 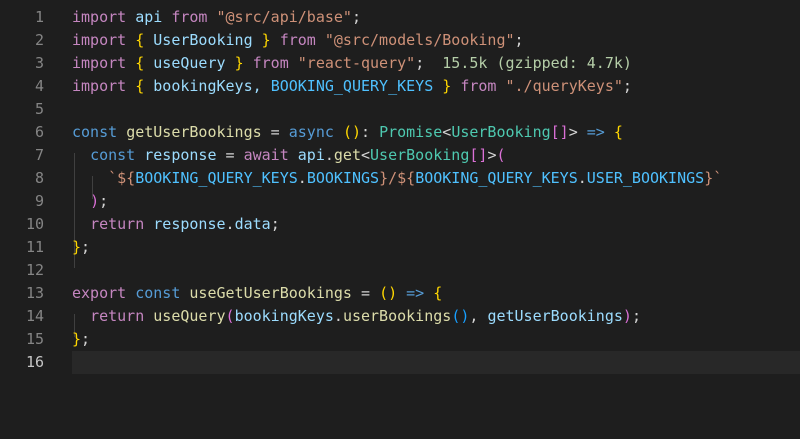 What do you see at coordinates (555, 316) in the screenshot?
I see `code-token: getUserBookings` at bounding box center [555, 316].